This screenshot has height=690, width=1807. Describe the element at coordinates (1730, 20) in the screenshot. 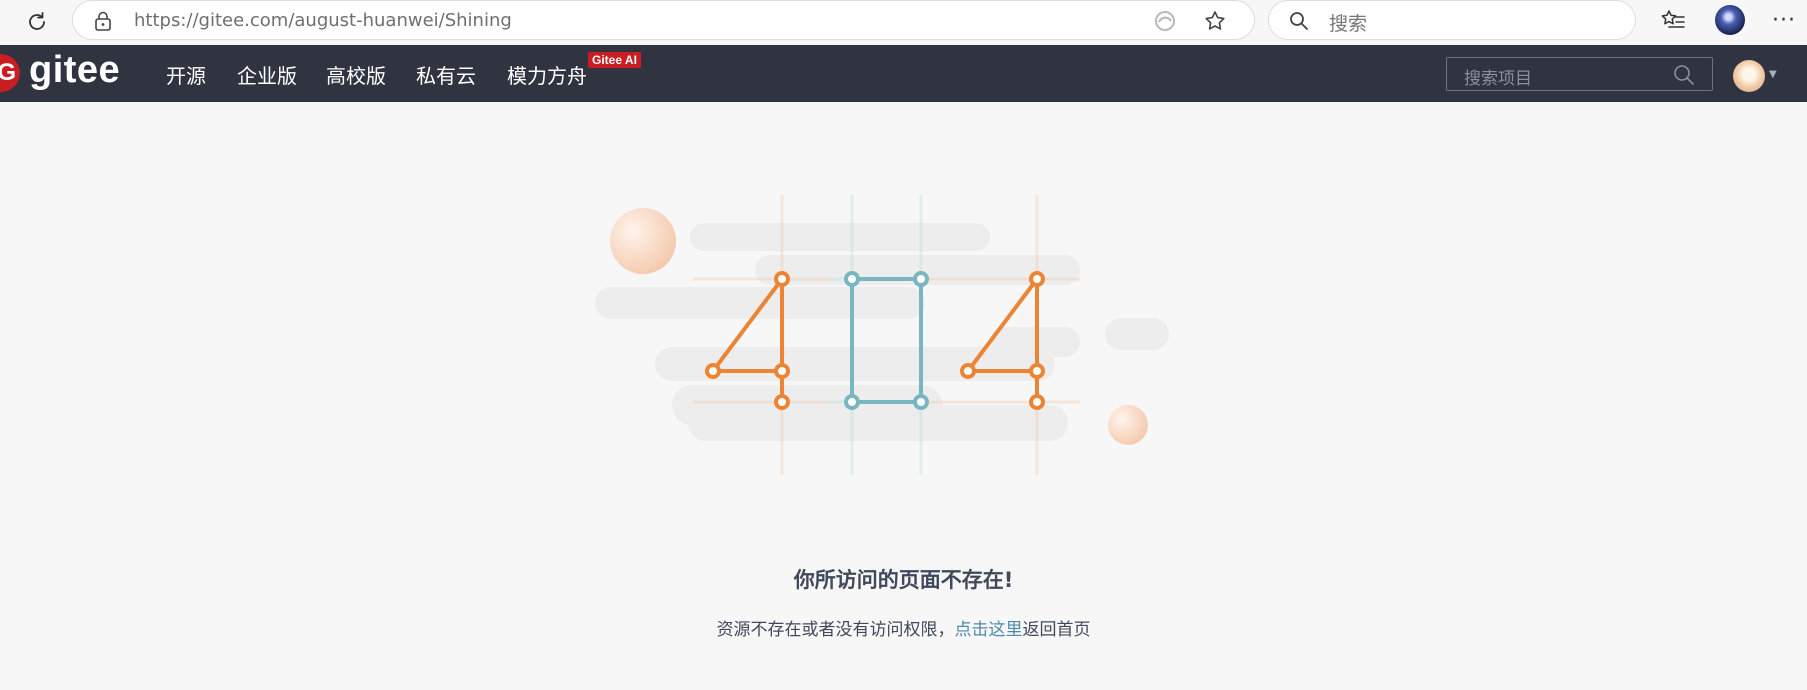

I see `browser-profile-avatar` at that location.